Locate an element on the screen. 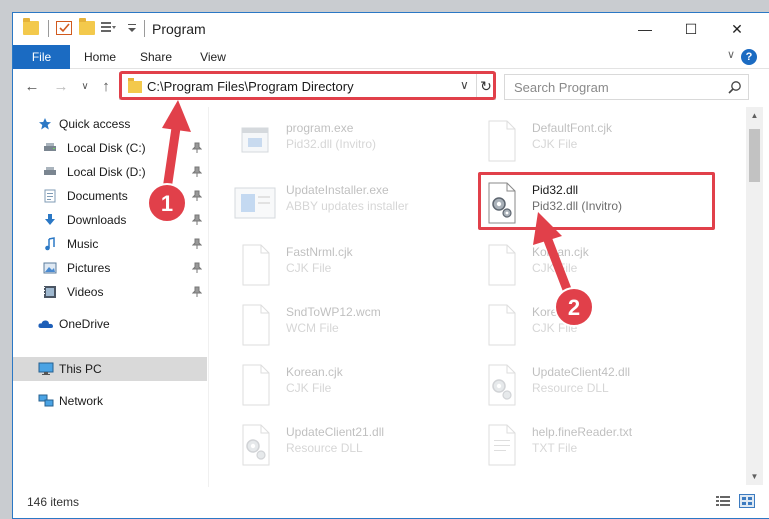  sidebar-item-label: Local Disk (C:) is located at coordinates (106, 148).